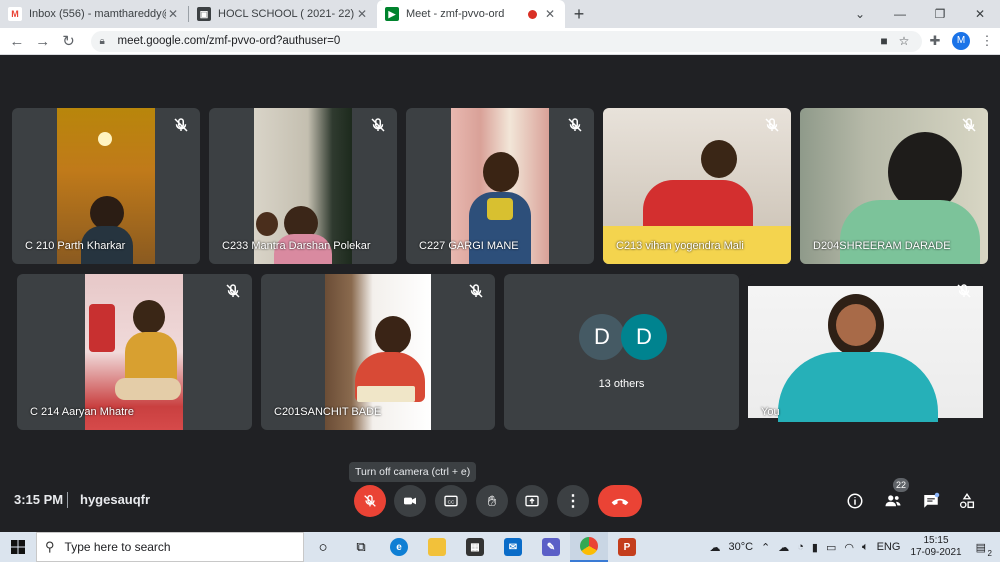  Describe the element at coordinates (901, 485) in the screenshot. I see `people-count-badge: 22` at that location.